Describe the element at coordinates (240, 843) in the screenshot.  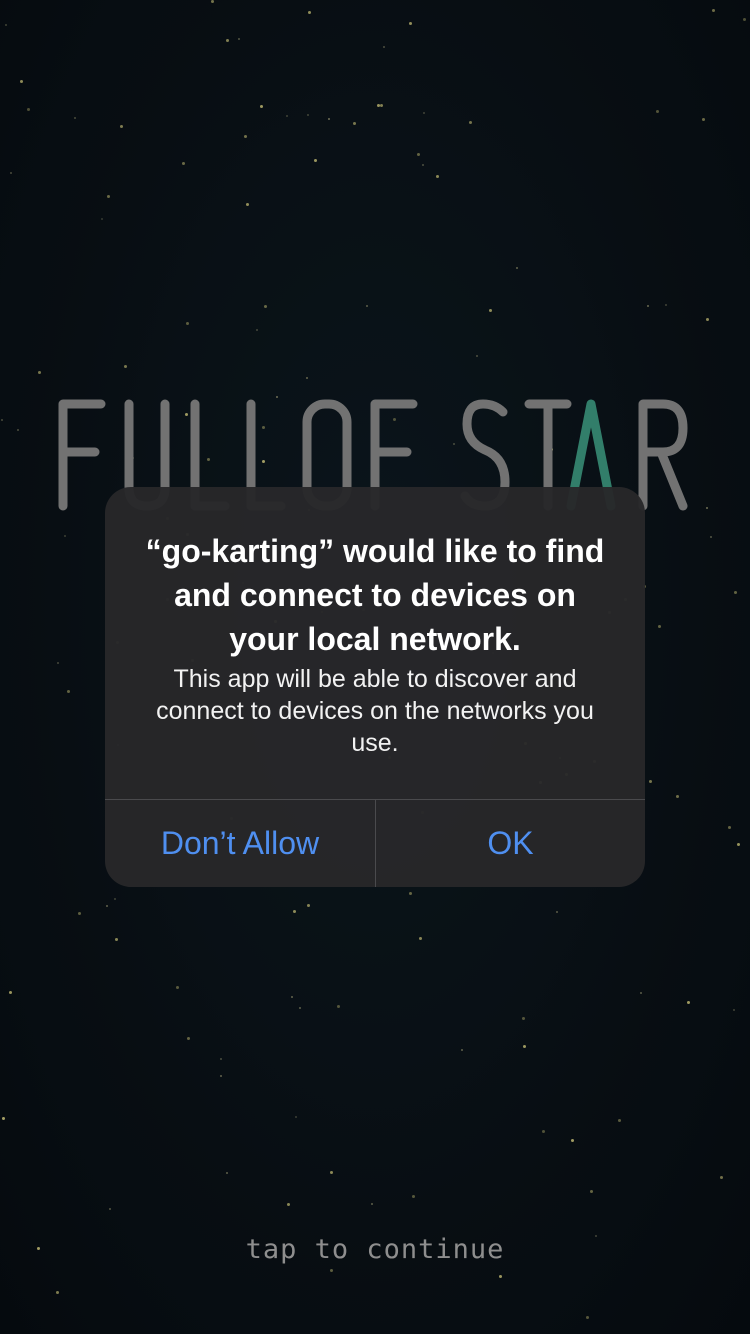
I see `dont-allow-button: Don’t Allow` at that location.